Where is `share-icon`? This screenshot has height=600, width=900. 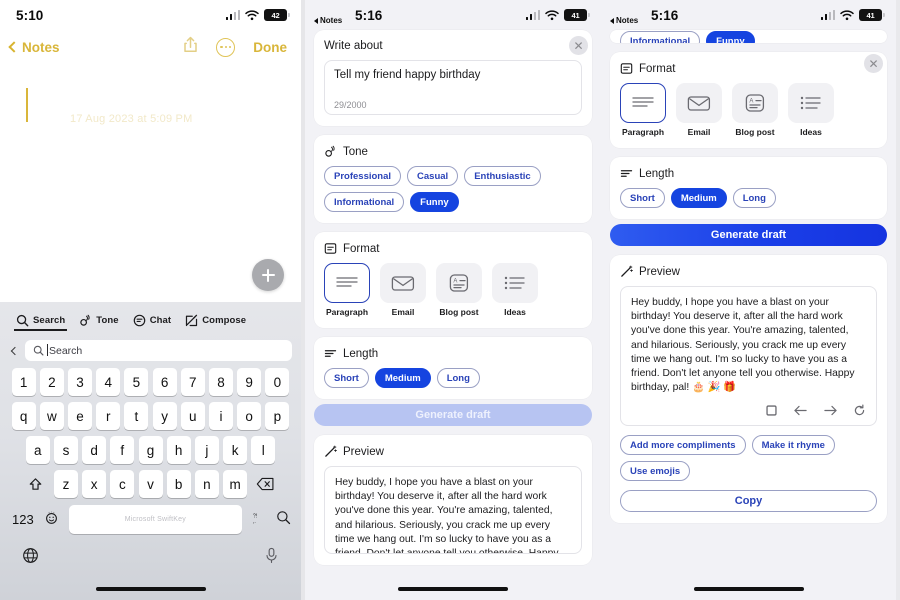 share-icon is located at coordinates (190, 47).